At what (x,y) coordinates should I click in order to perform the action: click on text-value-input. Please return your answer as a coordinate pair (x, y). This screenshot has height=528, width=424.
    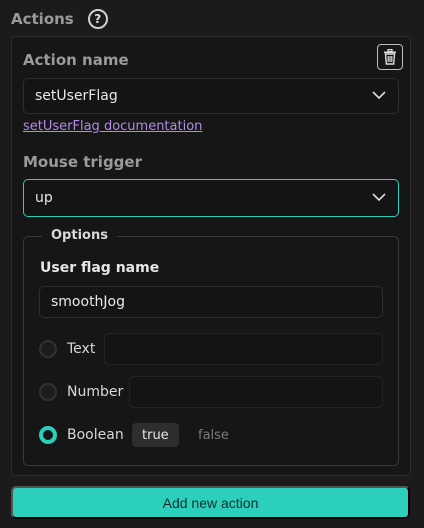
    Looking at the image, I should click on (243, 349).